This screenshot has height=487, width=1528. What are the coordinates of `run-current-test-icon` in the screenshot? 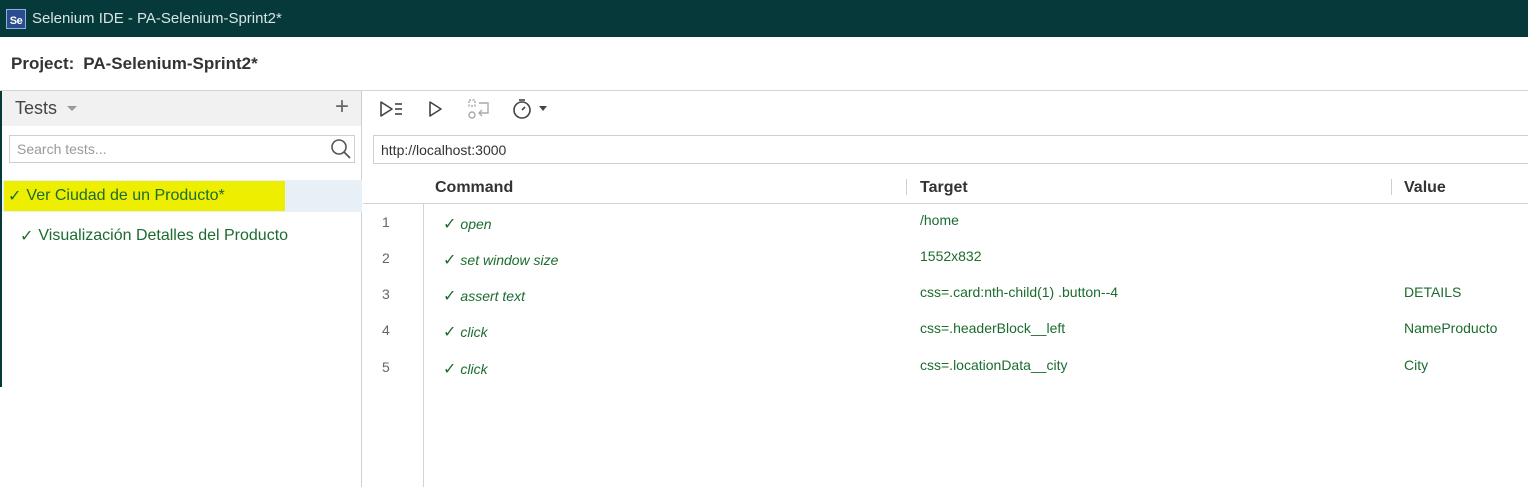 It's located at (435, 108).